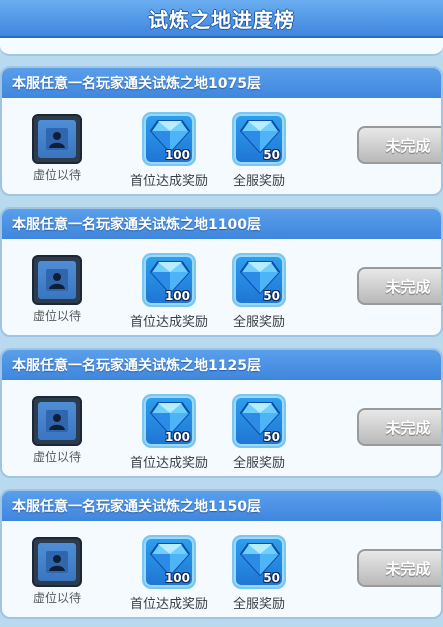 The image size is (443, 627). Describe the element at coordinates (136, 366) in the screenshot. I see `card-goal-text: 本服任意一名玩家通关试炼之地1125层` at that location.